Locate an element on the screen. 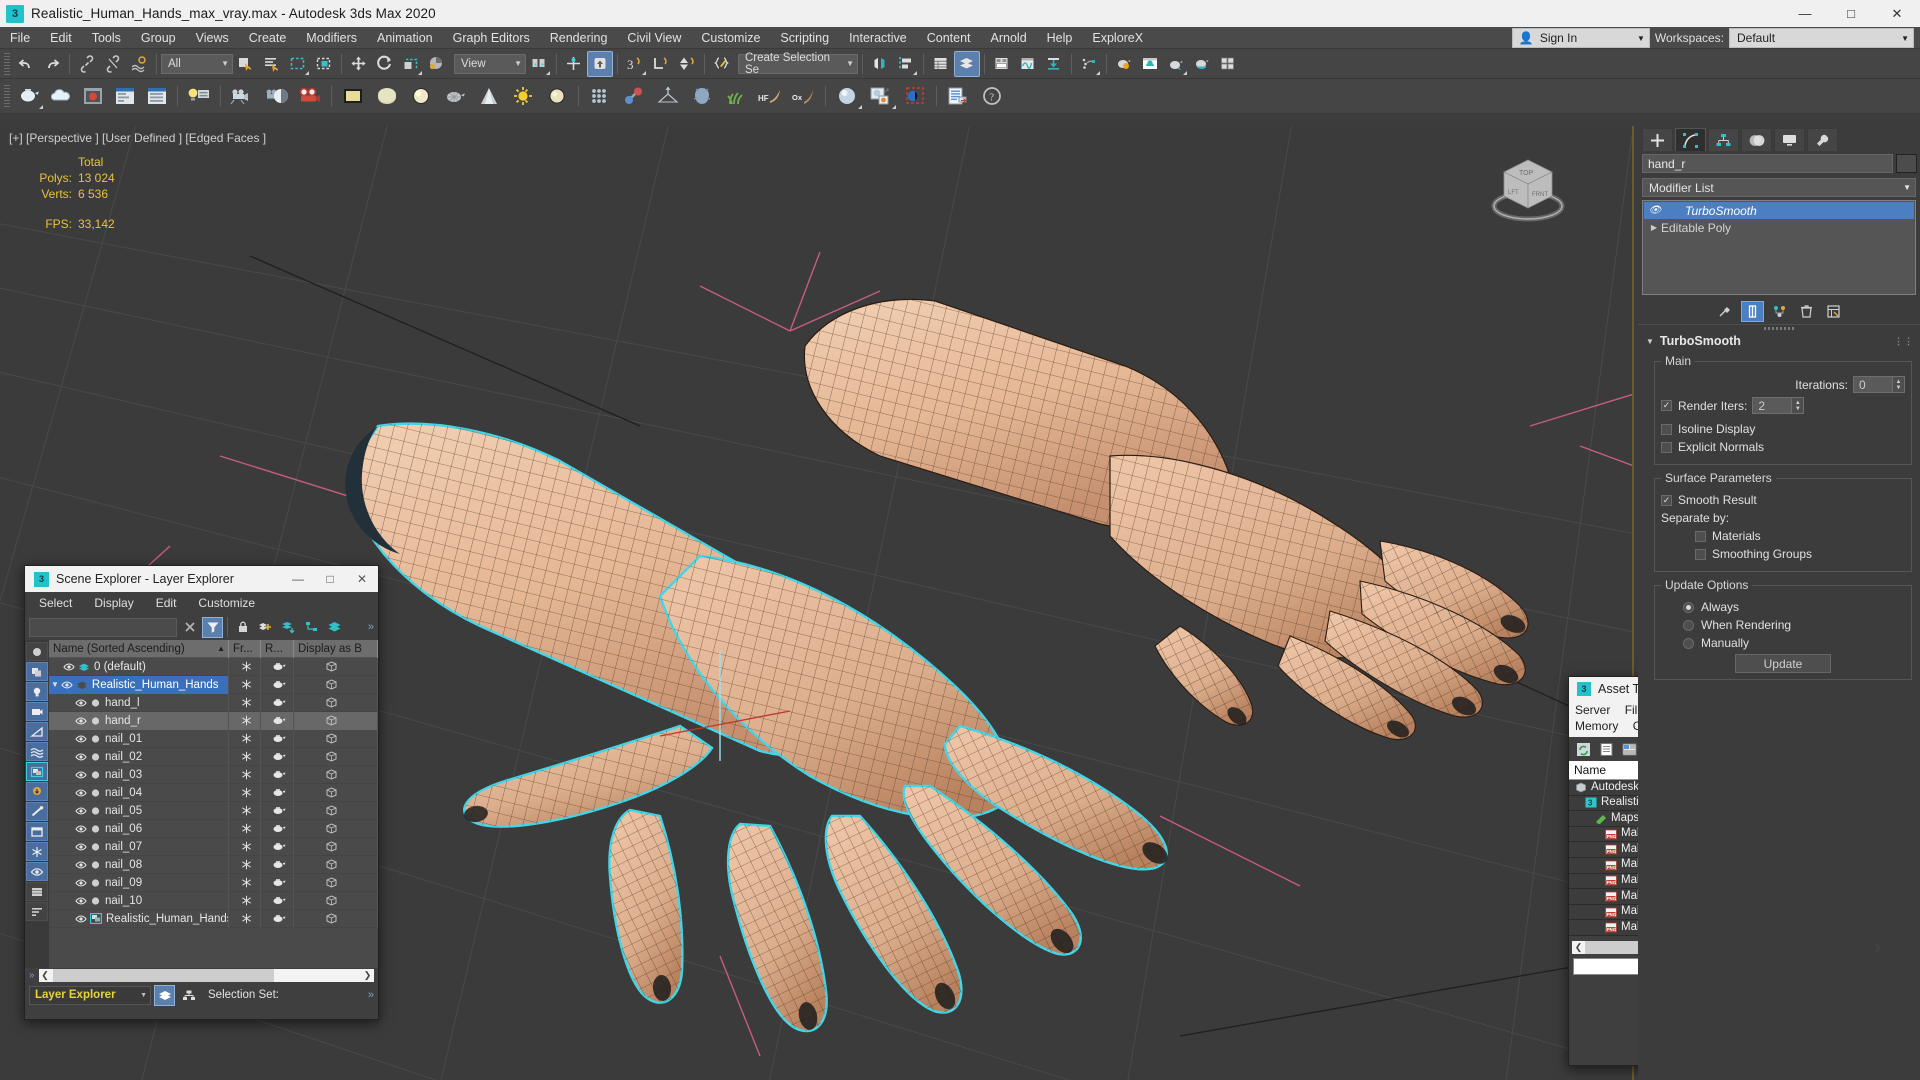 The height and width of the screenshot is (1080, 1920). menu-interactive: Interactive is located at coordinates (878, 38).